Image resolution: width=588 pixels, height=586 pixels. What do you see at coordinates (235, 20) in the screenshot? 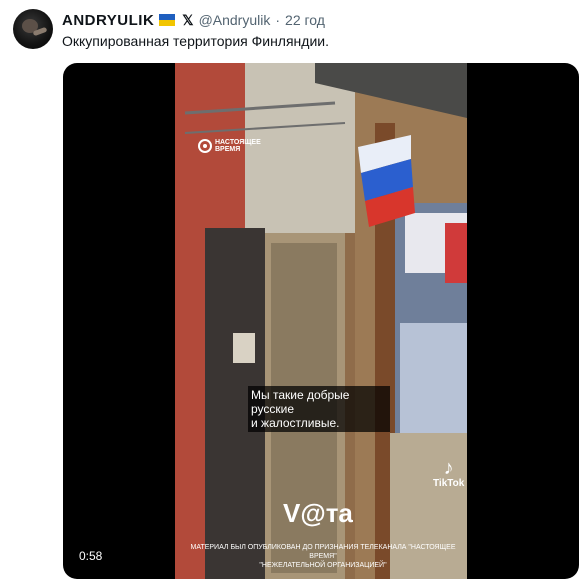
I see `author-handle: @Andryulik` at bounding box center [235, 20].